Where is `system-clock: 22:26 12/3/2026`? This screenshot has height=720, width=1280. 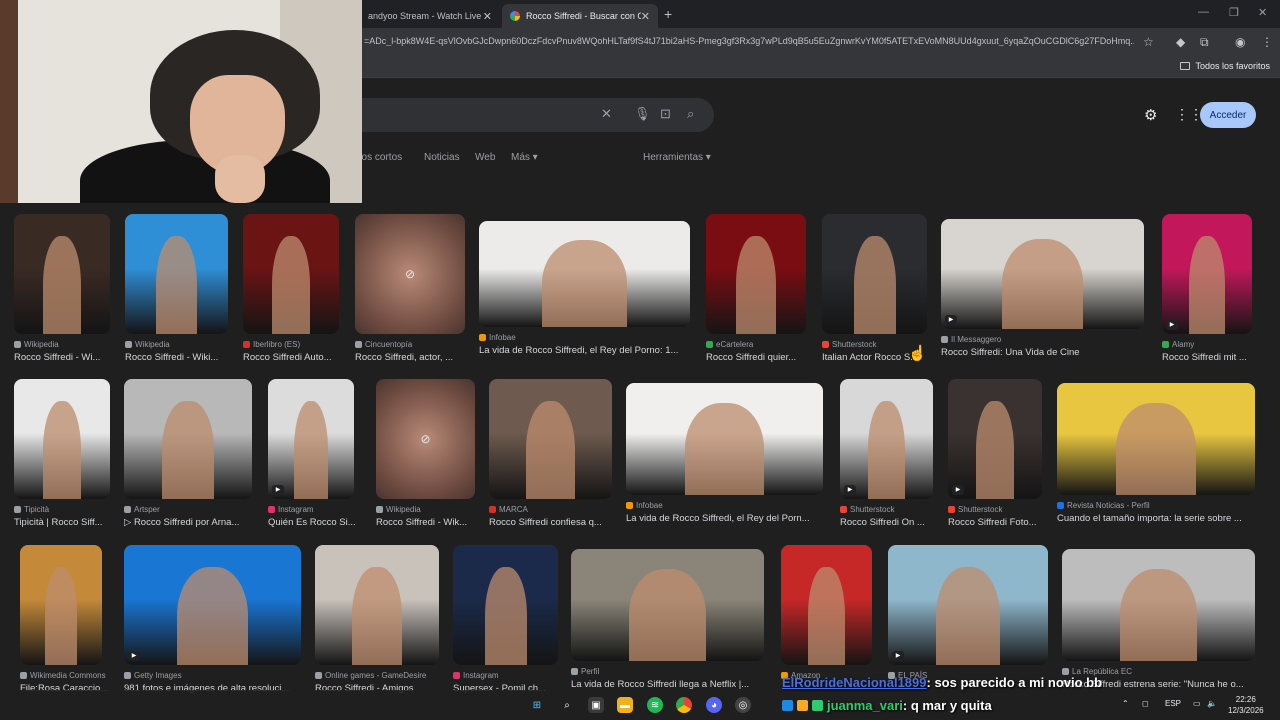
system-clock: 22:26 12/3/2026 is located at coordinates (1246, 705).